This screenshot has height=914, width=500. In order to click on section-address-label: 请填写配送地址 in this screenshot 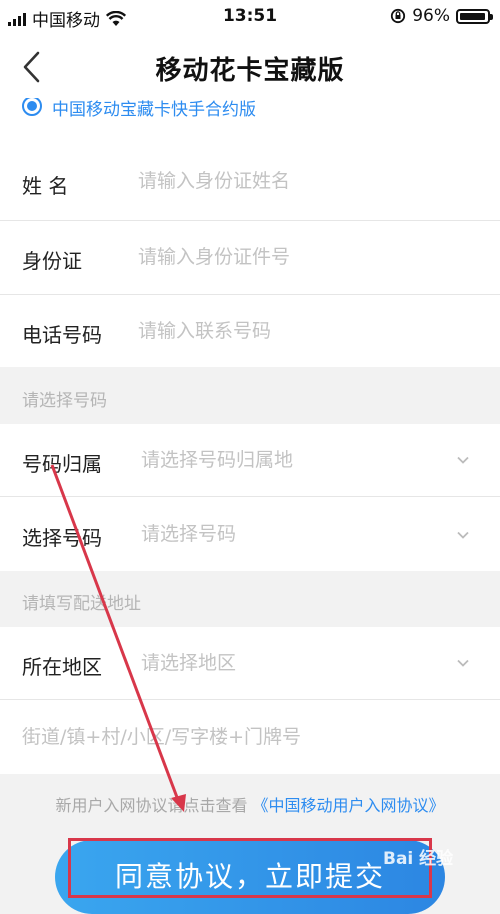, I will do `click(81, 604)`.